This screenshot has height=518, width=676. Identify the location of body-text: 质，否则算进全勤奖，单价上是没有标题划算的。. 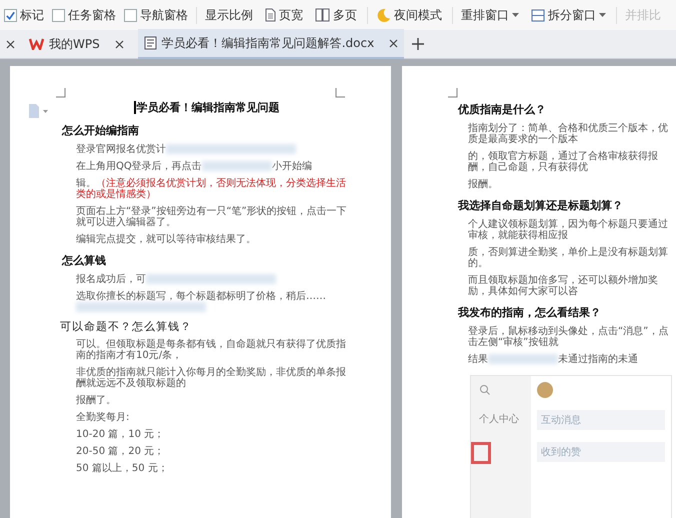
(568, 258).